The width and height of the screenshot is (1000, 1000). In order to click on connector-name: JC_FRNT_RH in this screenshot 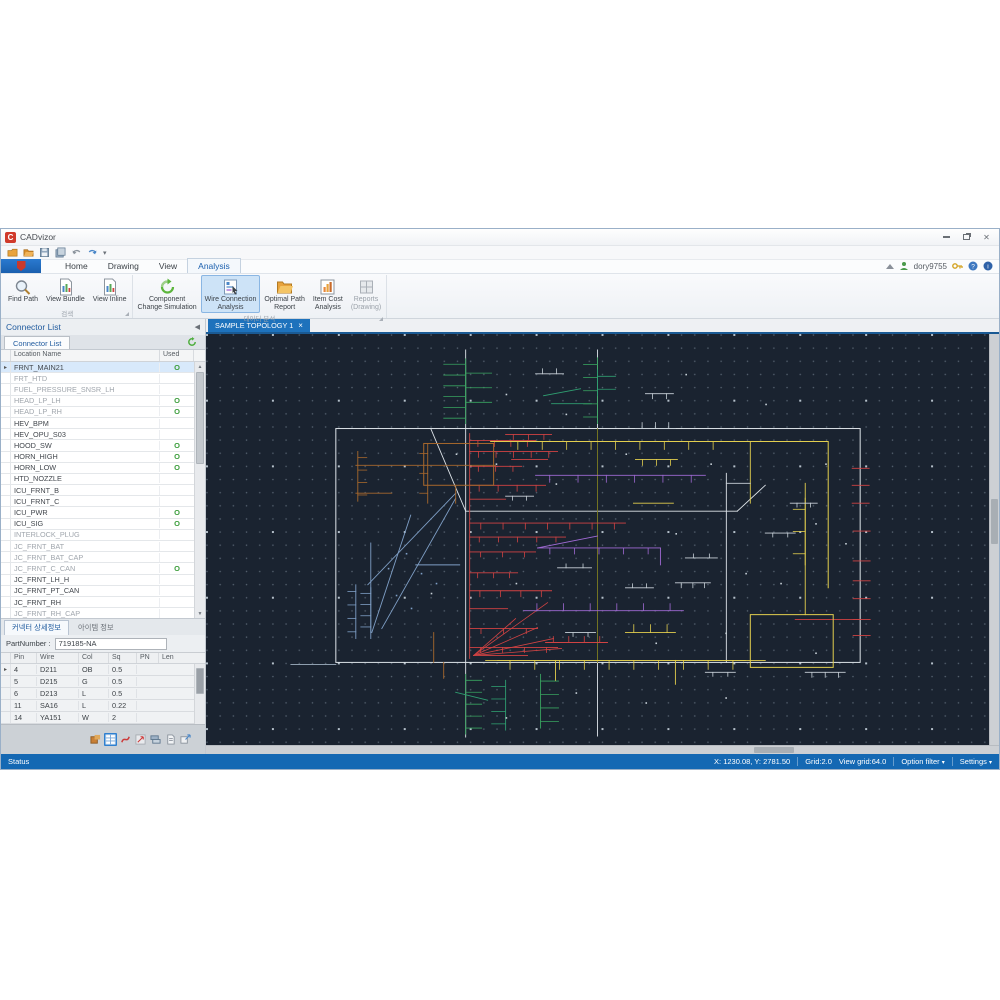, I will do `click(85, 602)`.